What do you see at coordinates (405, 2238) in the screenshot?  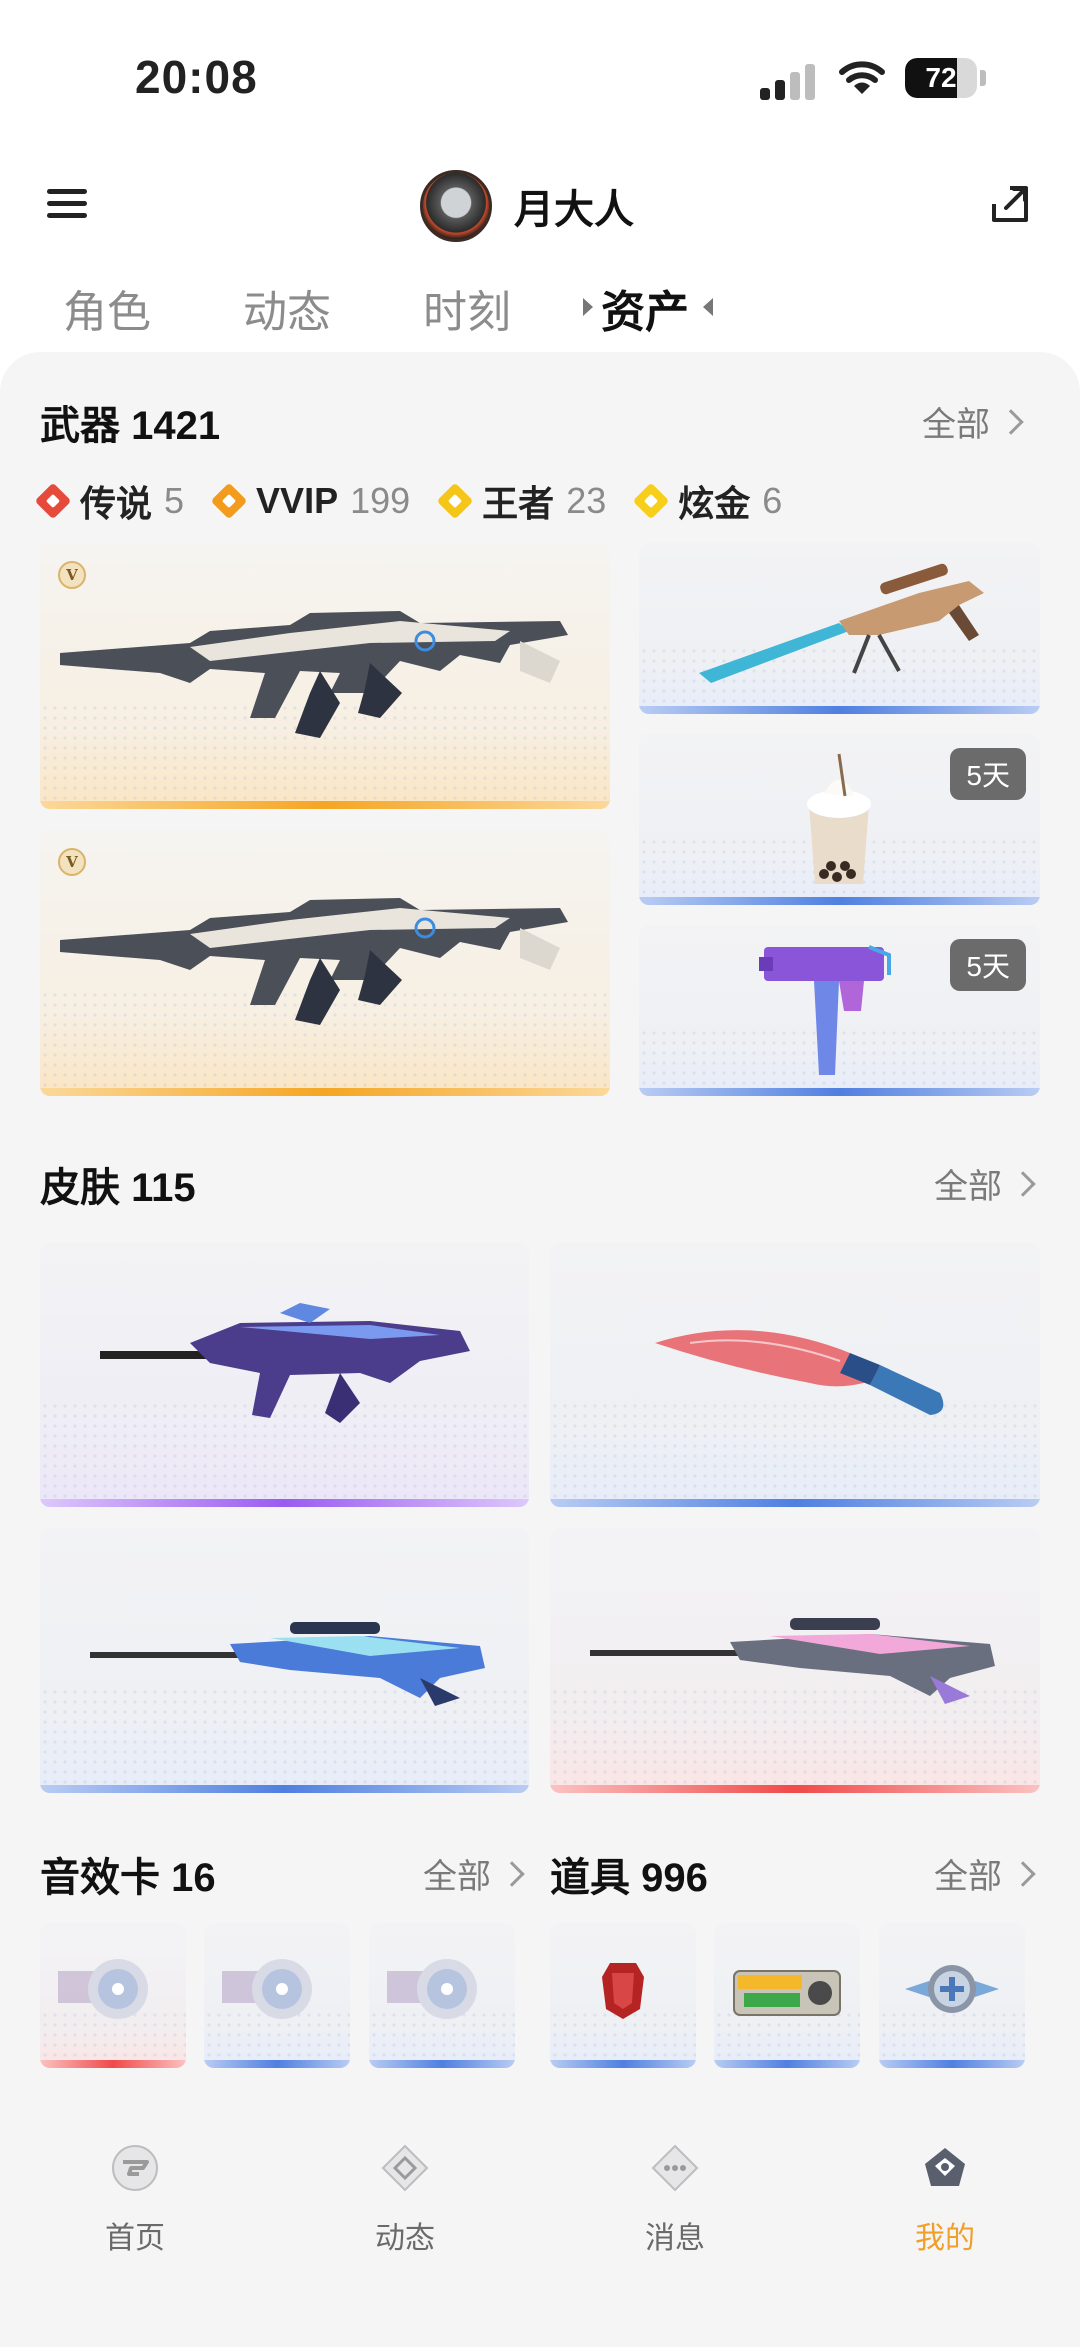 I see `nav-label: 动态` at bounding box center [405, 2238].